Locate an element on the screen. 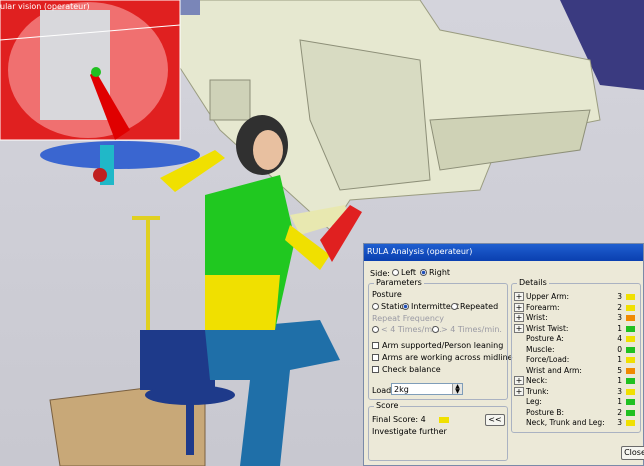  detail-label: Muscle: is located at coordinates (540, 349).